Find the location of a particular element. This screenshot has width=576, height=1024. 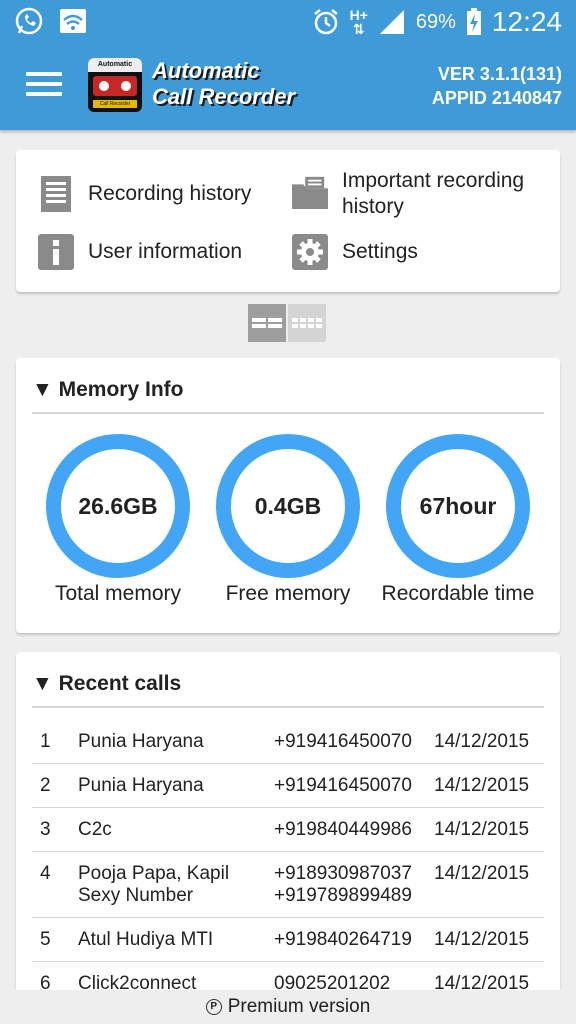

recordable-time-label: Recordable time is located at coordinates (458, 593).